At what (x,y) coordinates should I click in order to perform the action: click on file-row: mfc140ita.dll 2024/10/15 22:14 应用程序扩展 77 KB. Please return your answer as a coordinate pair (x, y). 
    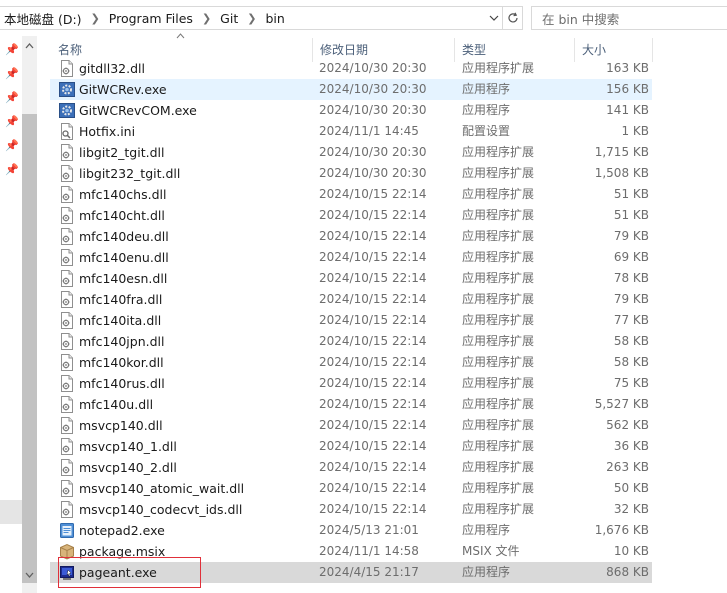
    Looking at the image, I should click on (351, 320).